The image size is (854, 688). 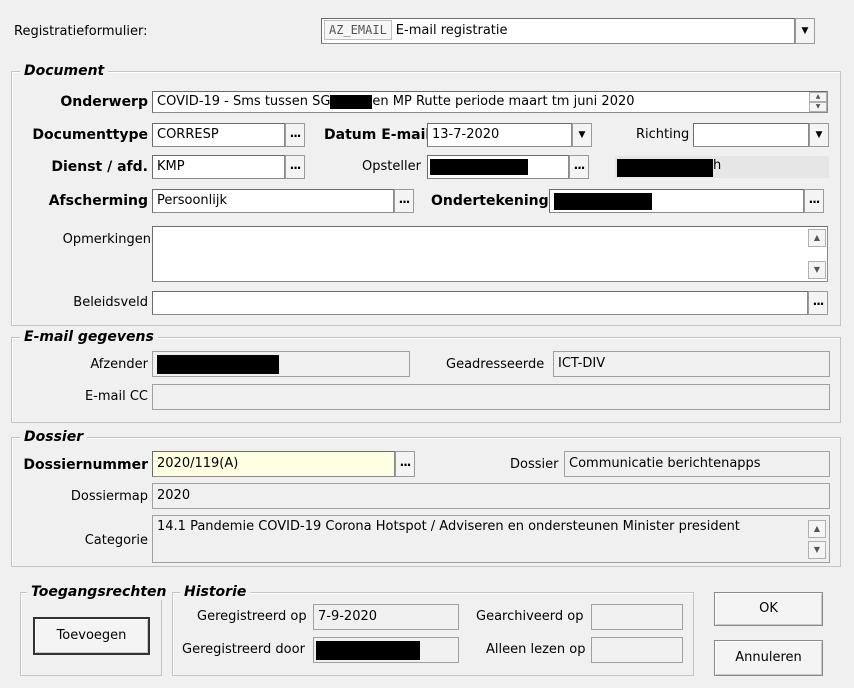 I want to click on email-group, so click(x=426, y=380).